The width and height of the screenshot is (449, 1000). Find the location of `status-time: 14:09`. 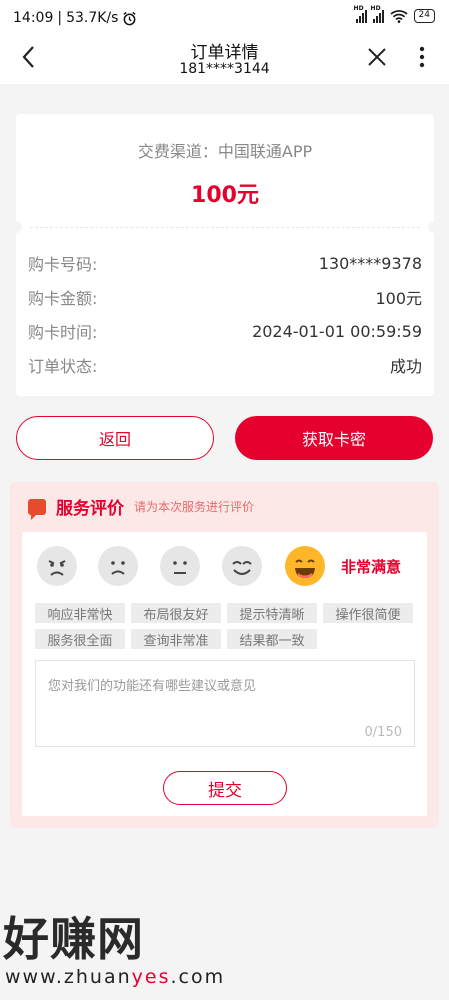

status-time: 14:09 is located at coordinates (33, 18).